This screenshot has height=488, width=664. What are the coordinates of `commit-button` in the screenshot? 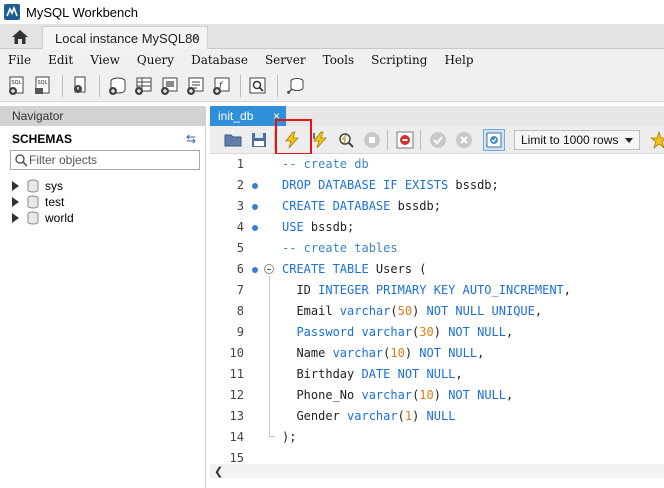 It's located at (438, 140).